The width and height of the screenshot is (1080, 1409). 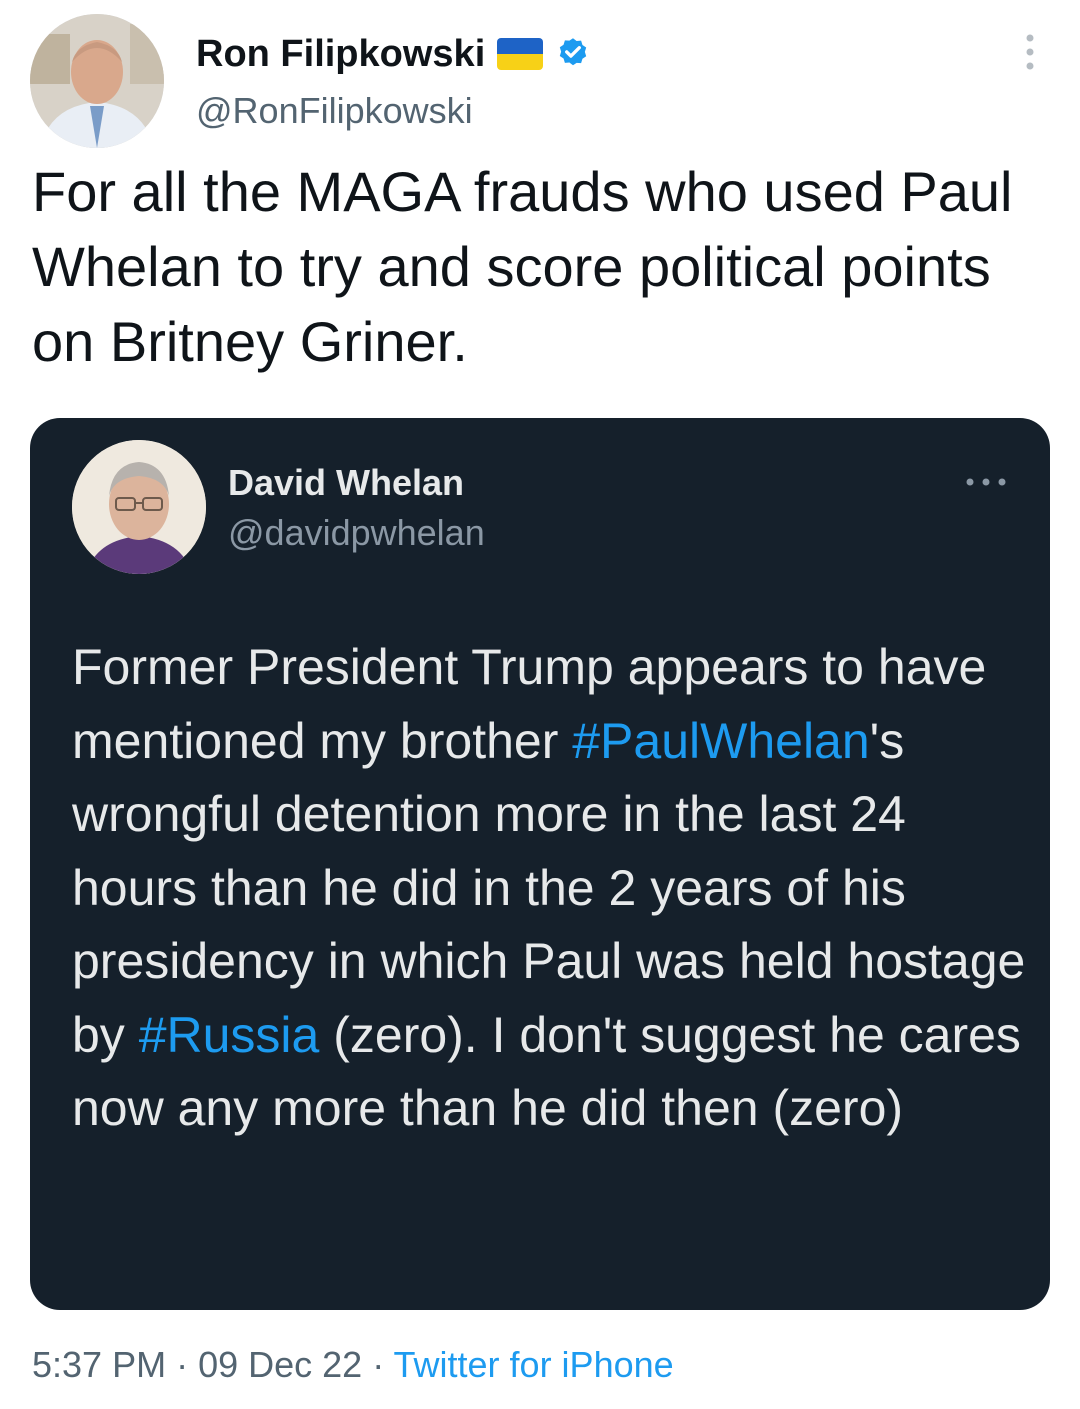 I want to click on tweet-metadata: 5:37 PM · 09 Dec 22 · Twitter for iPhone, so click(x=353, y=1365).